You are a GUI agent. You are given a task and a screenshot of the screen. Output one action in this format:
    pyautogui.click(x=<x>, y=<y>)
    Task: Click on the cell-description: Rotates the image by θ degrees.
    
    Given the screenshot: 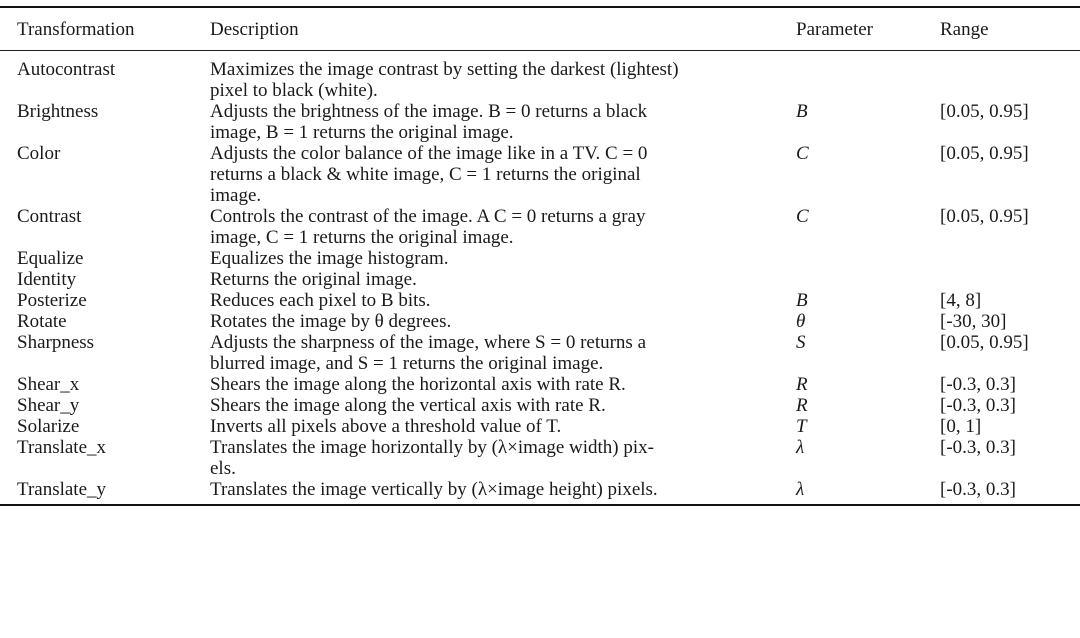 What is the action you would take?
    pyautogui.click(x=331, y=321)
    